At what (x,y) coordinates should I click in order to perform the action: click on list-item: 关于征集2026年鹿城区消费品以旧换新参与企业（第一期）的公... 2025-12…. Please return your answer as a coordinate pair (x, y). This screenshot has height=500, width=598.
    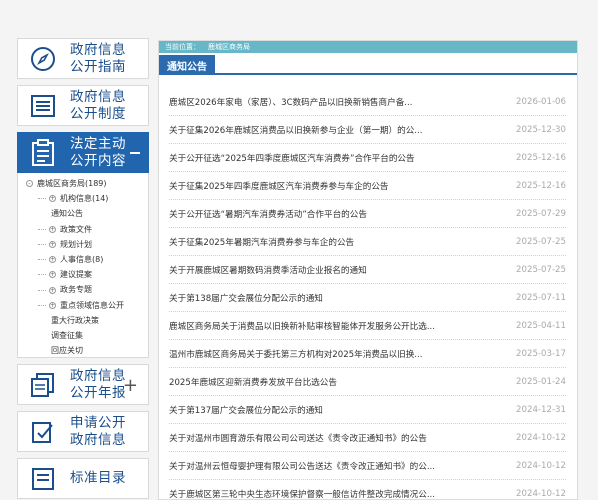
    Looking at the image, I should click on (367, 130).